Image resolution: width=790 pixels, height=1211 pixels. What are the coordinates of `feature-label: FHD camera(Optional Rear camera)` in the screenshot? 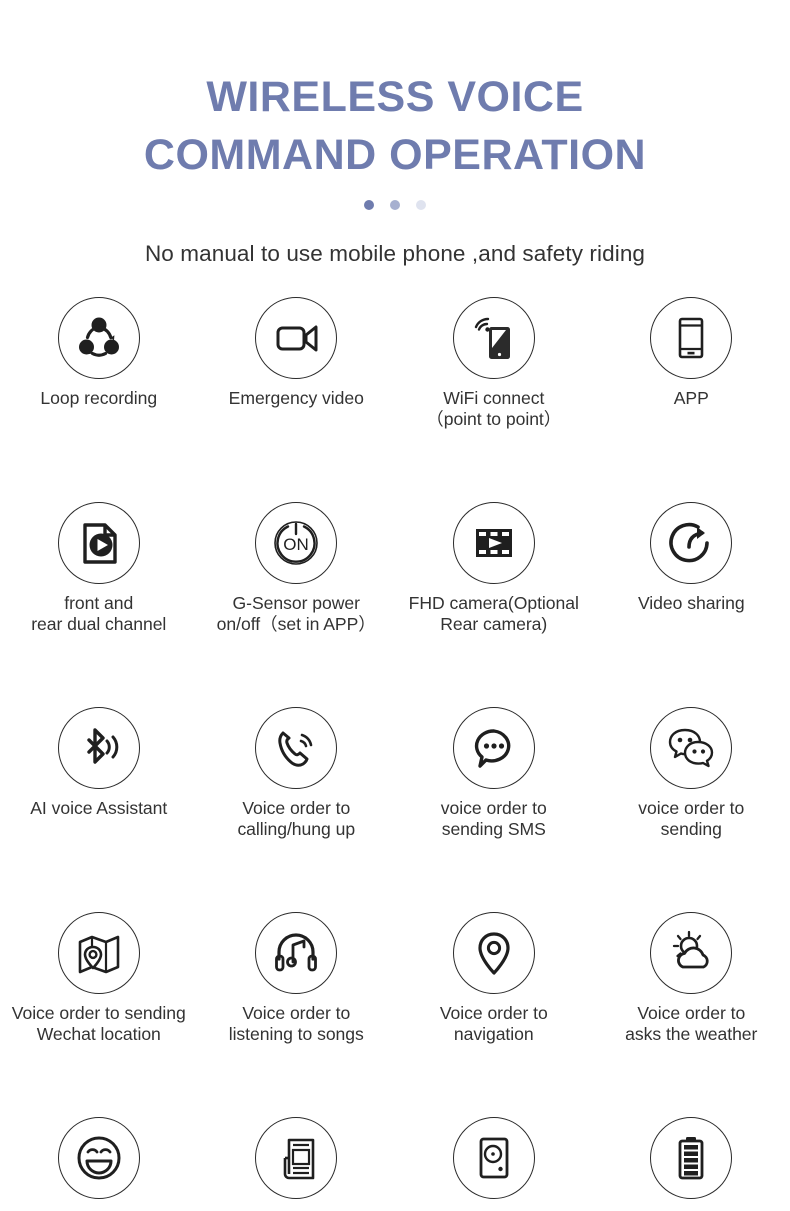 It's located at (493, 613).